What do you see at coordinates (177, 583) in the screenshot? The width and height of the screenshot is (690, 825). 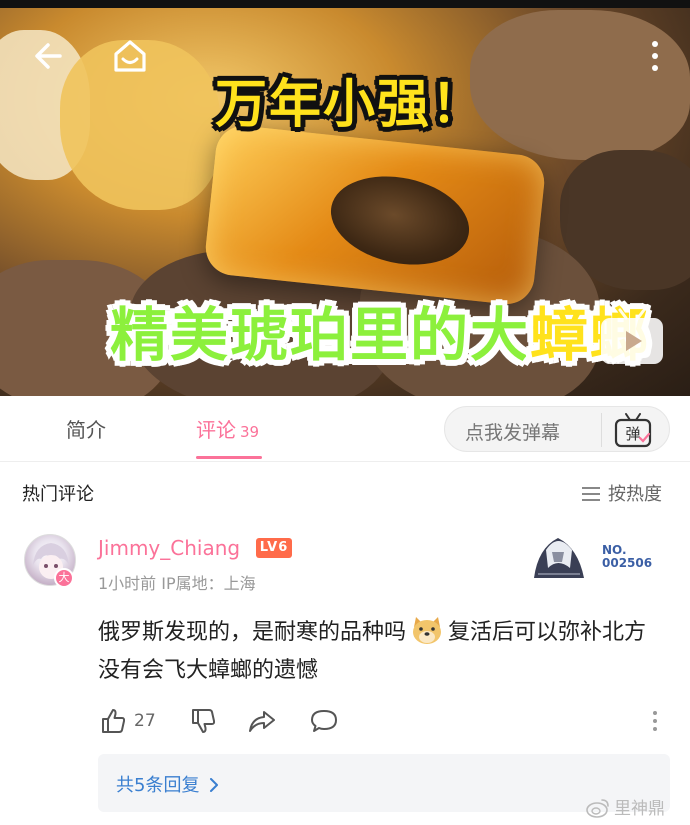 I see `comment-meta: 1小时前 IP属地：上海` at bounding box center [177, 583].